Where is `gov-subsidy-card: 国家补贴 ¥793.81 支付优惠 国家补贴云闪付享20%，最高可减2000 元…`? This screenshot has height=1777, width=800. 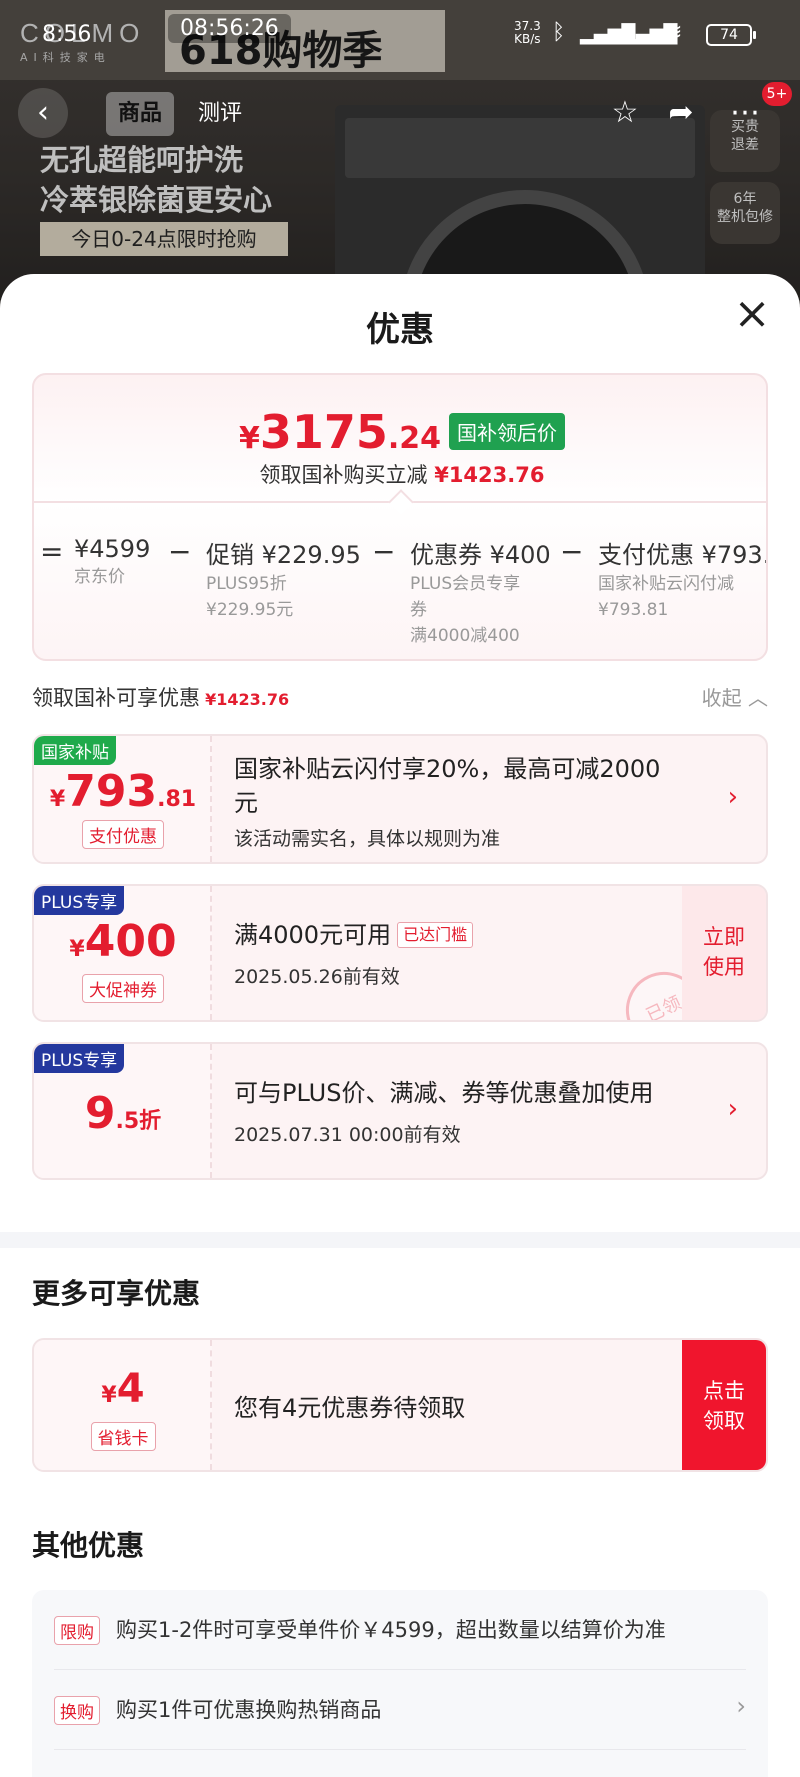
gov-subsidy-card: 国家补贴 ¥793.81 支付优惠 国家补贴云闪付享20%，最高可减2000 元… is located at coordinates (400, 799).